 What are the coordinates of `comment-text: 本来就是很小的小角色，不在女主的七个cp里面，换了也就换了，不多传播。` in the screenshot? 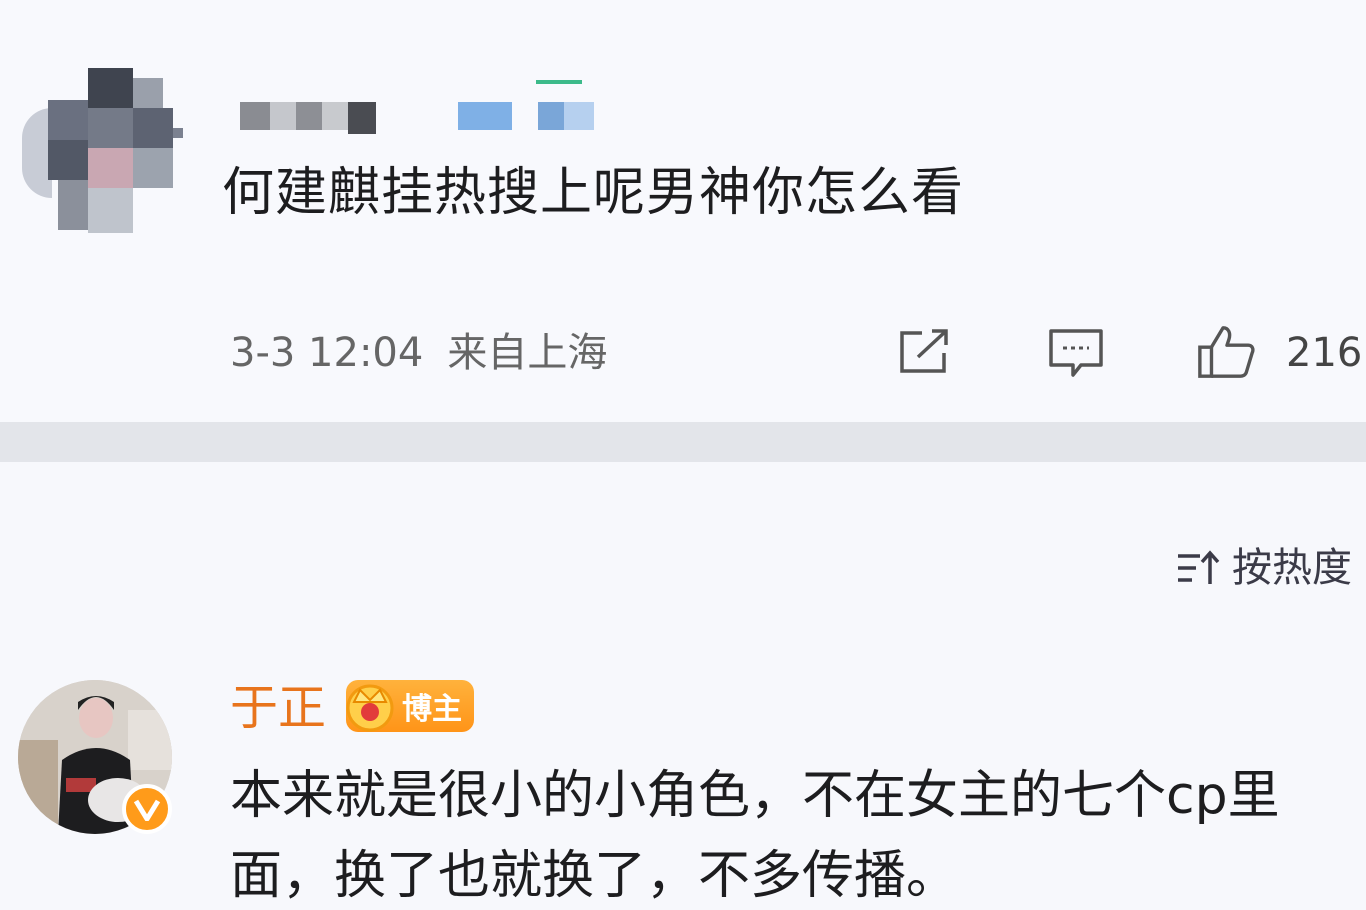 It's located at (755, 836).